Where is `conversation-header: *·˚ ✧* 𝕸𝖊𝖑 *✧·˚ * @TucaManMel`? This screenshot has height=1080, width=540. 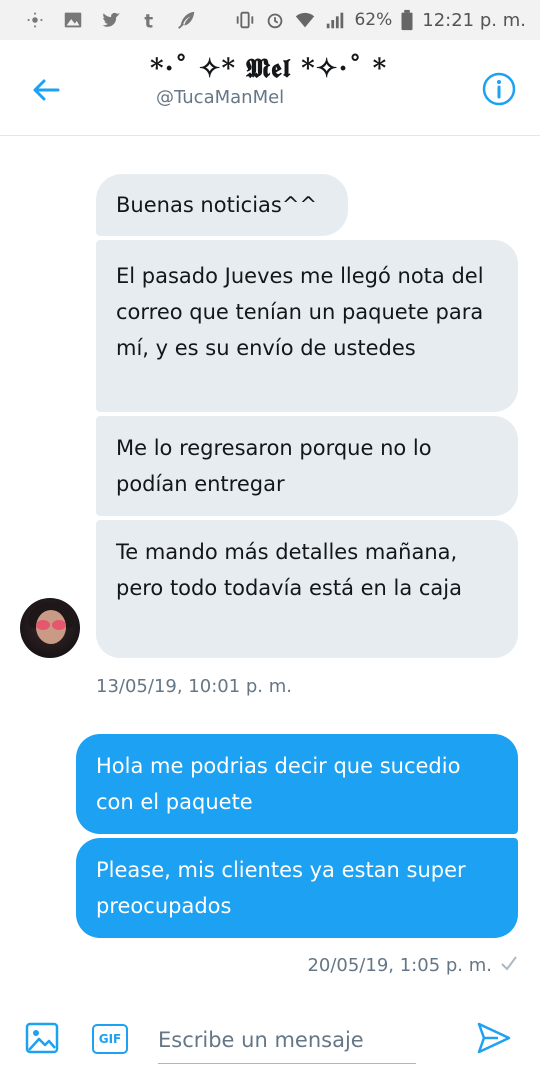 conversation-header: *·˚ ✧* 𝕸𝖊𝖑 *✧·˚ * @TucaManMel is located at coordinates (270, 88).